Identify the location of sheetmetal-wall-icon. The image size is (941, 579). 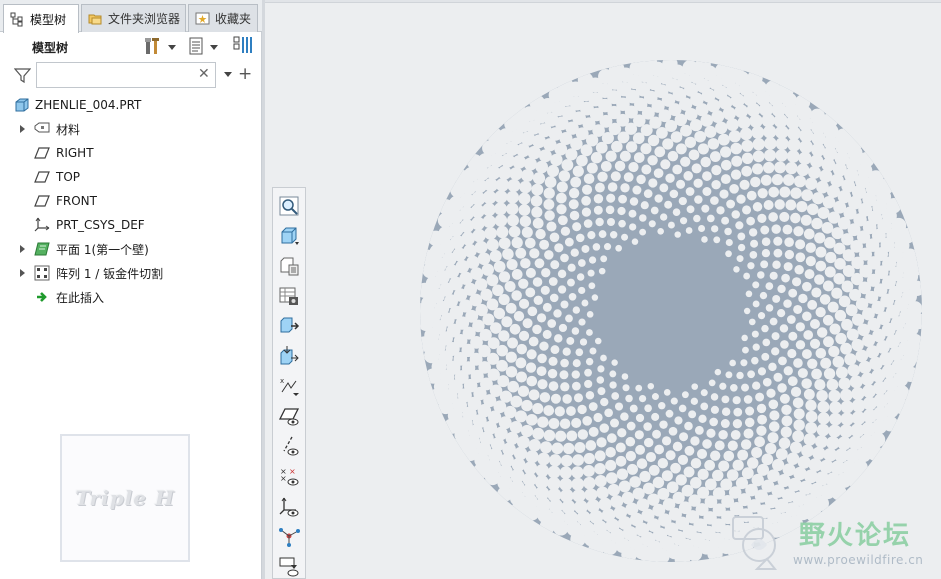
(42, 249).